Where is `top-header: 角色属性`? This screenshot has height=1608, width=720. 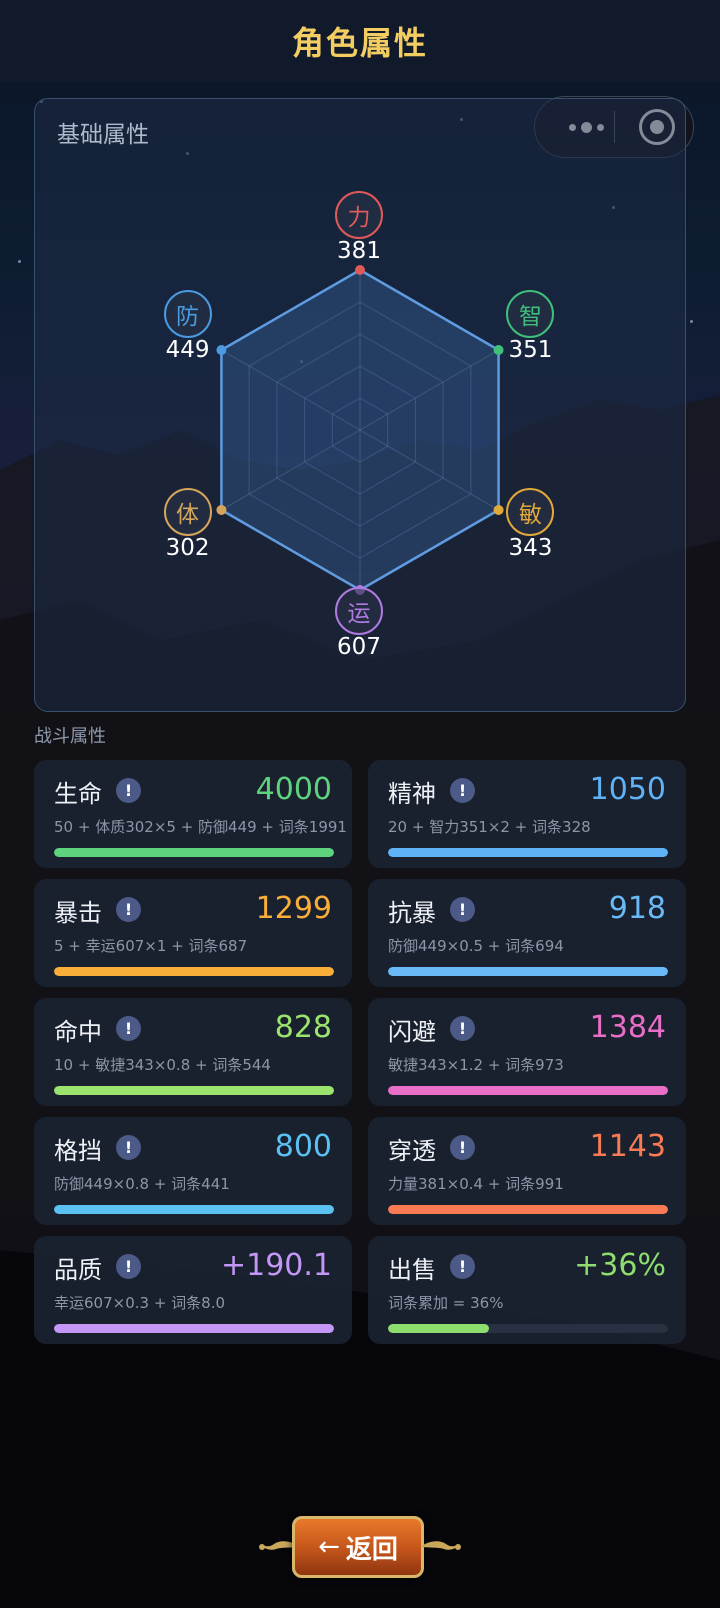
top-header: 角色属性 is located at coordinates (360, 41).